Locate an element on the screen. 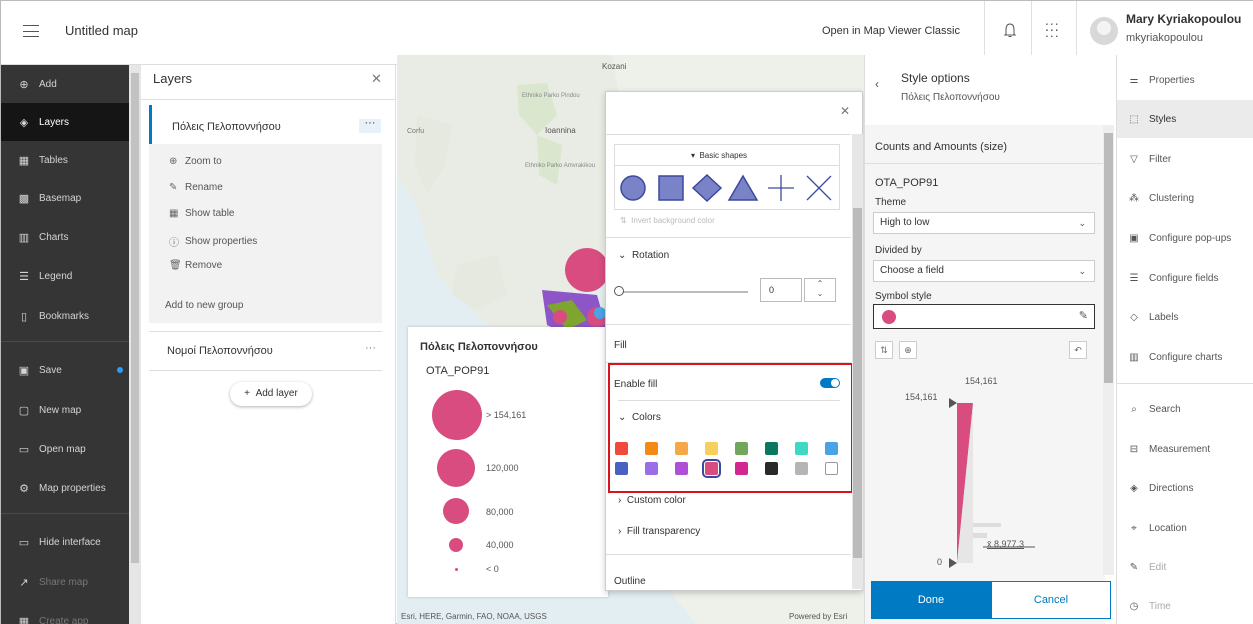  rail-clustering: ⁂ Clustering is located at coordinates (1185, 198).